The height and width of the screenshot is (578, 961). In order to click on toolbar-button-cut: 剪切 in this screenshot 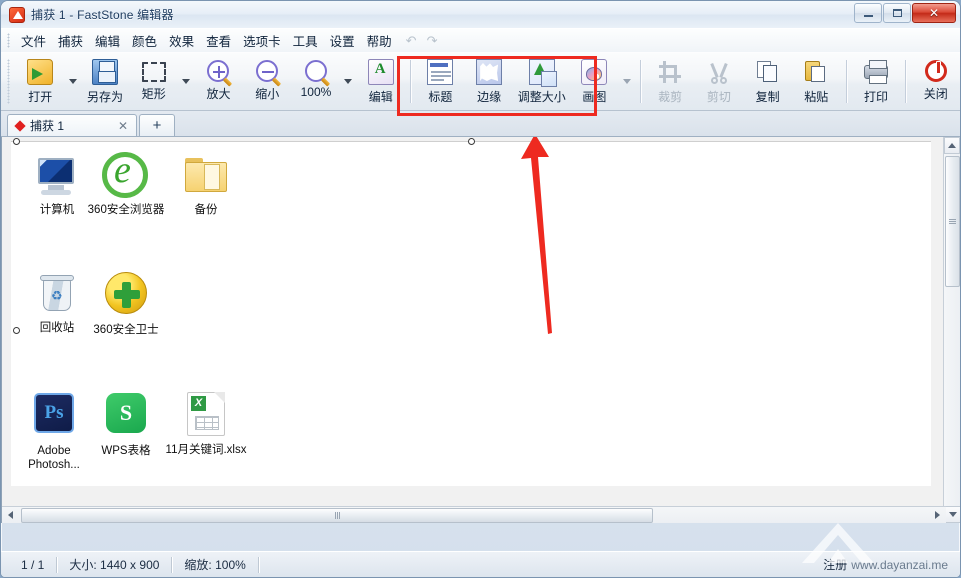, I will do `click(718, 81)`.